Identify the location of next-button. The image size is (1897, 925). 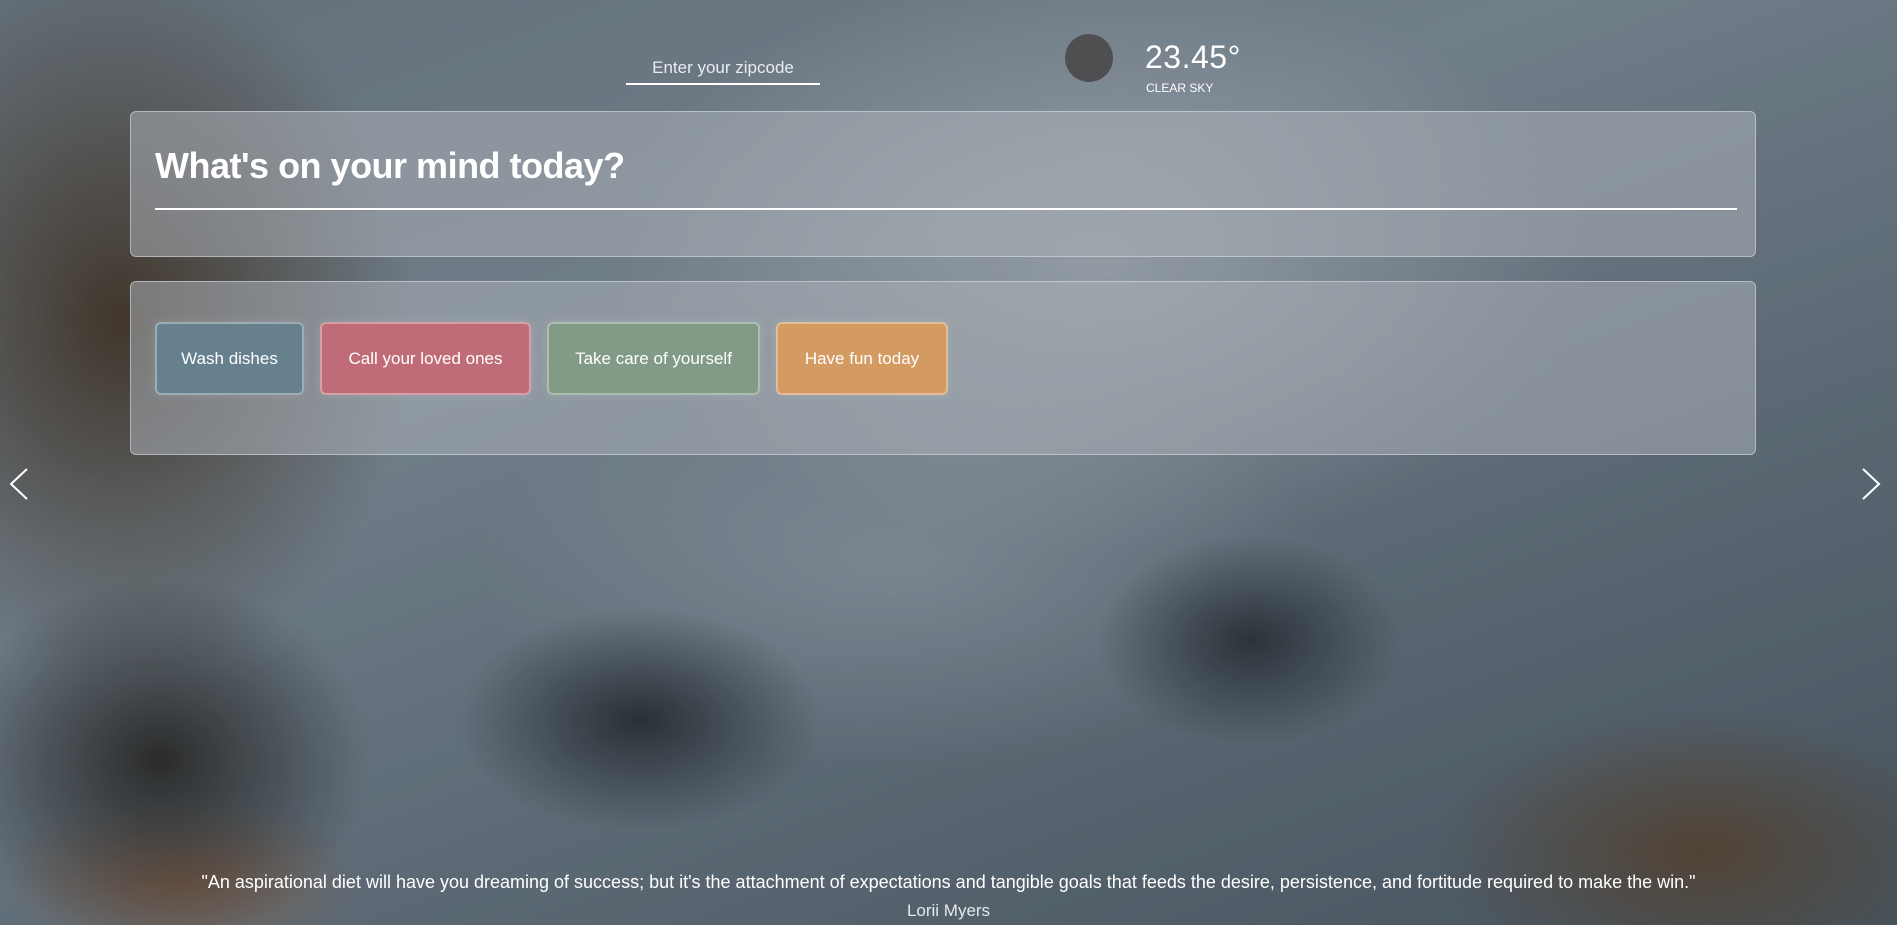
(1870, 484).